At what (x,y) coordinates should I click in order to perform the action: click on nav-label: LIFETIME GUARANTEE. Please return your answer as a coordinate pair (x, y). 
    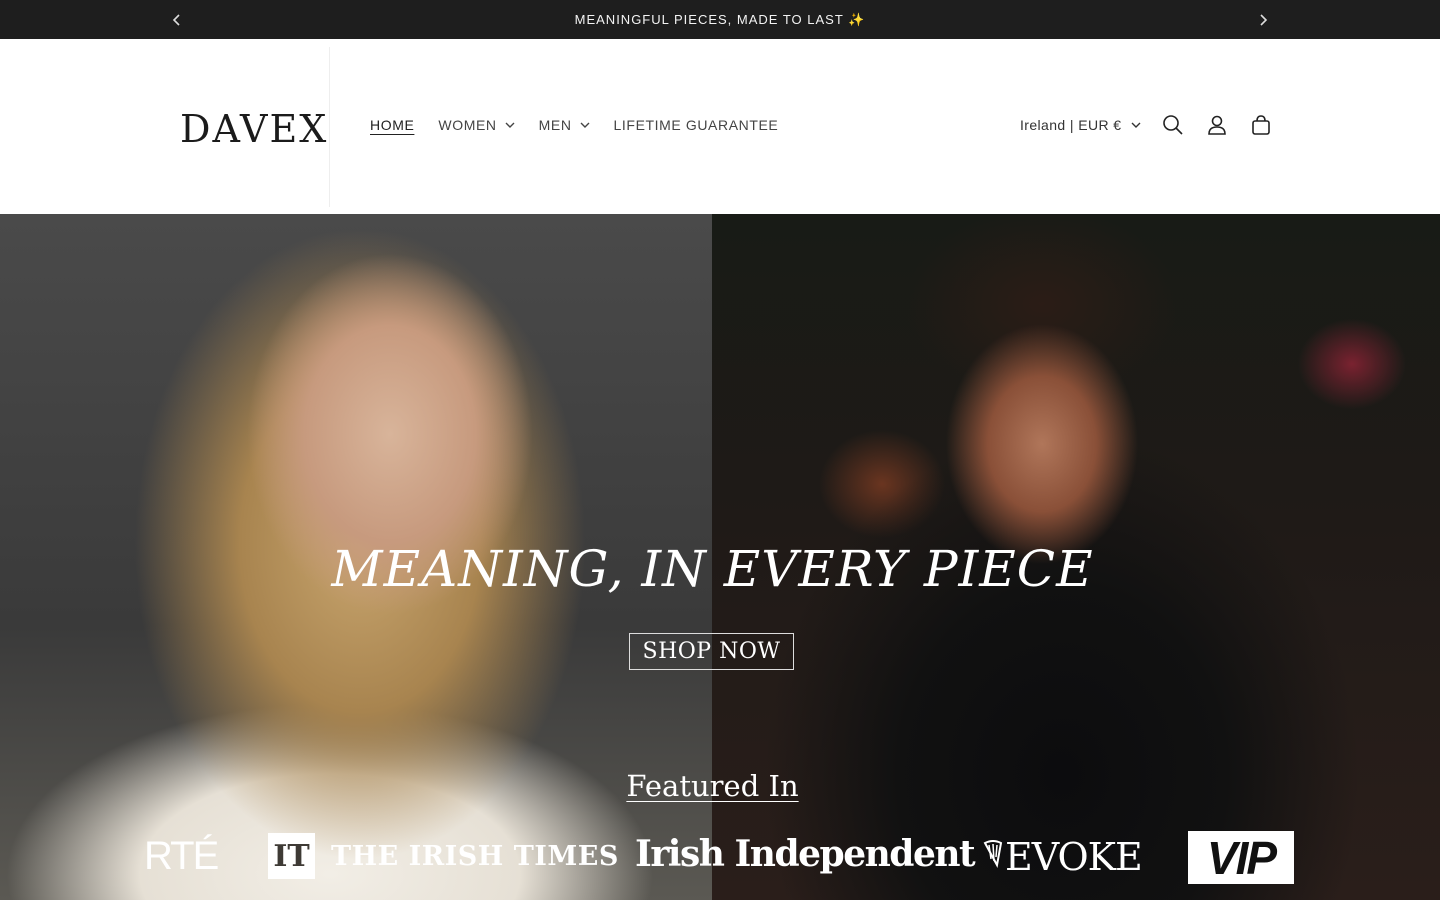
    Looking at the image, I should click on (696, 125).